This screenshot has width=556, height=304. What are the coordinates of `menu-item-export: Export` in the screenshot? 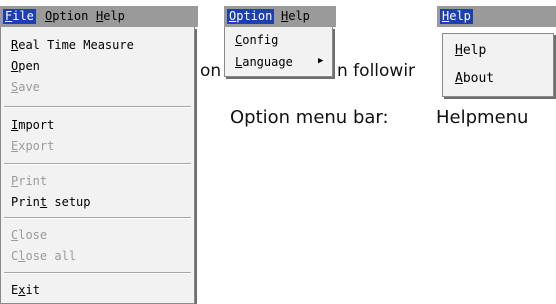 It's located at (32, 146).